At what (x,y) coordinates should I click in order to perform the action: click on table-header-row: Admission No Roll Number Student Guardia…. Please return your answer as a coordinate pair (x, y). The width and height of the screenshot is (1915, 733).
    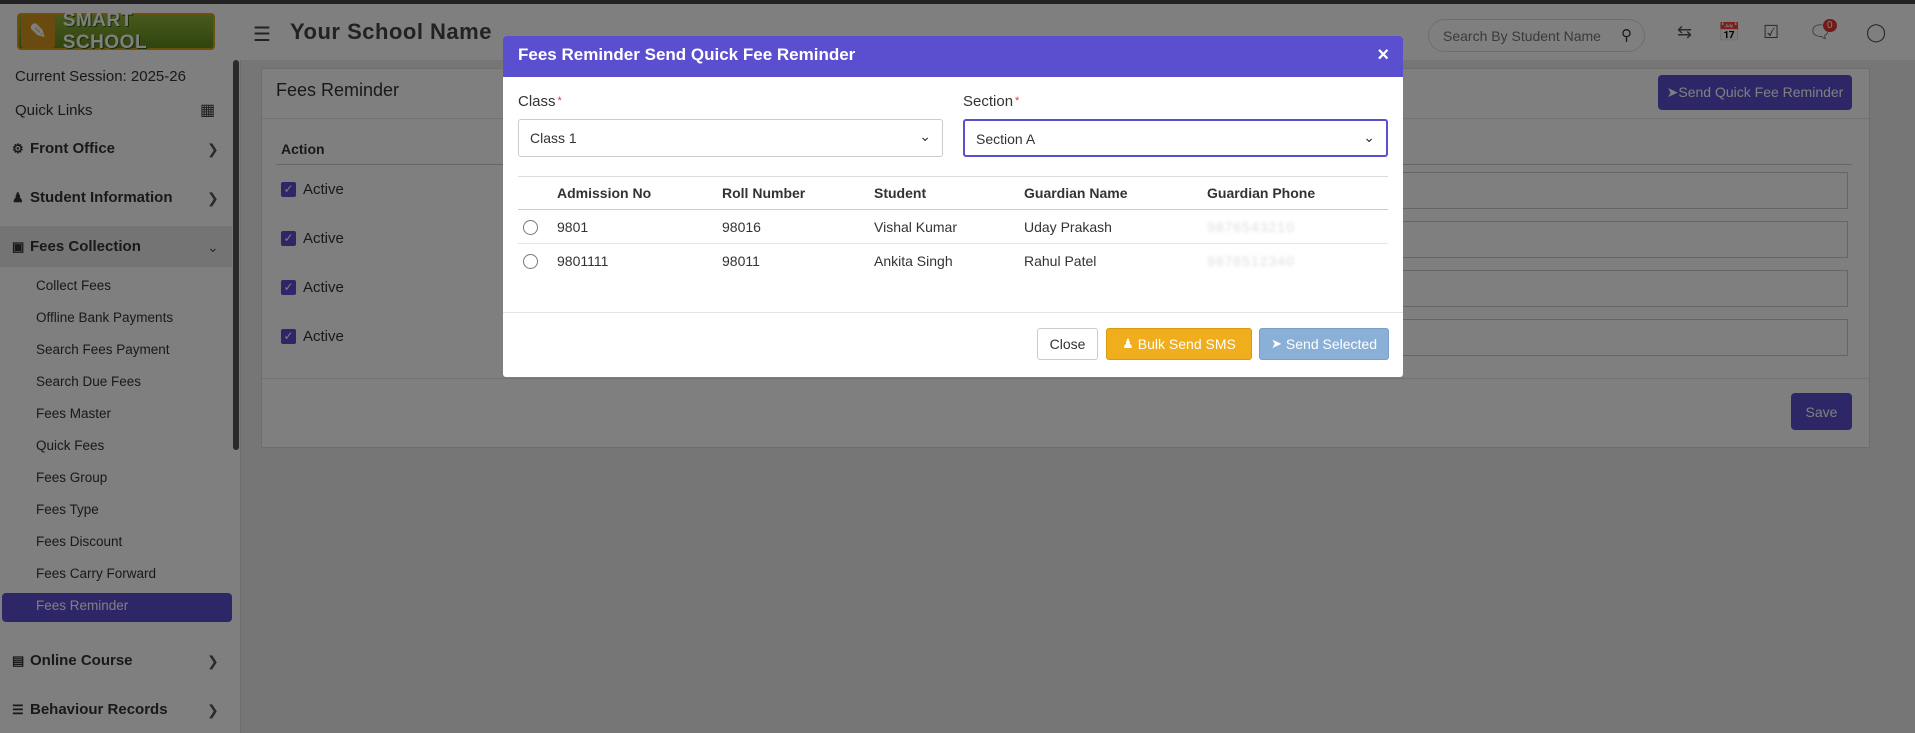
    Looking at the image, I should click on (953, 193).